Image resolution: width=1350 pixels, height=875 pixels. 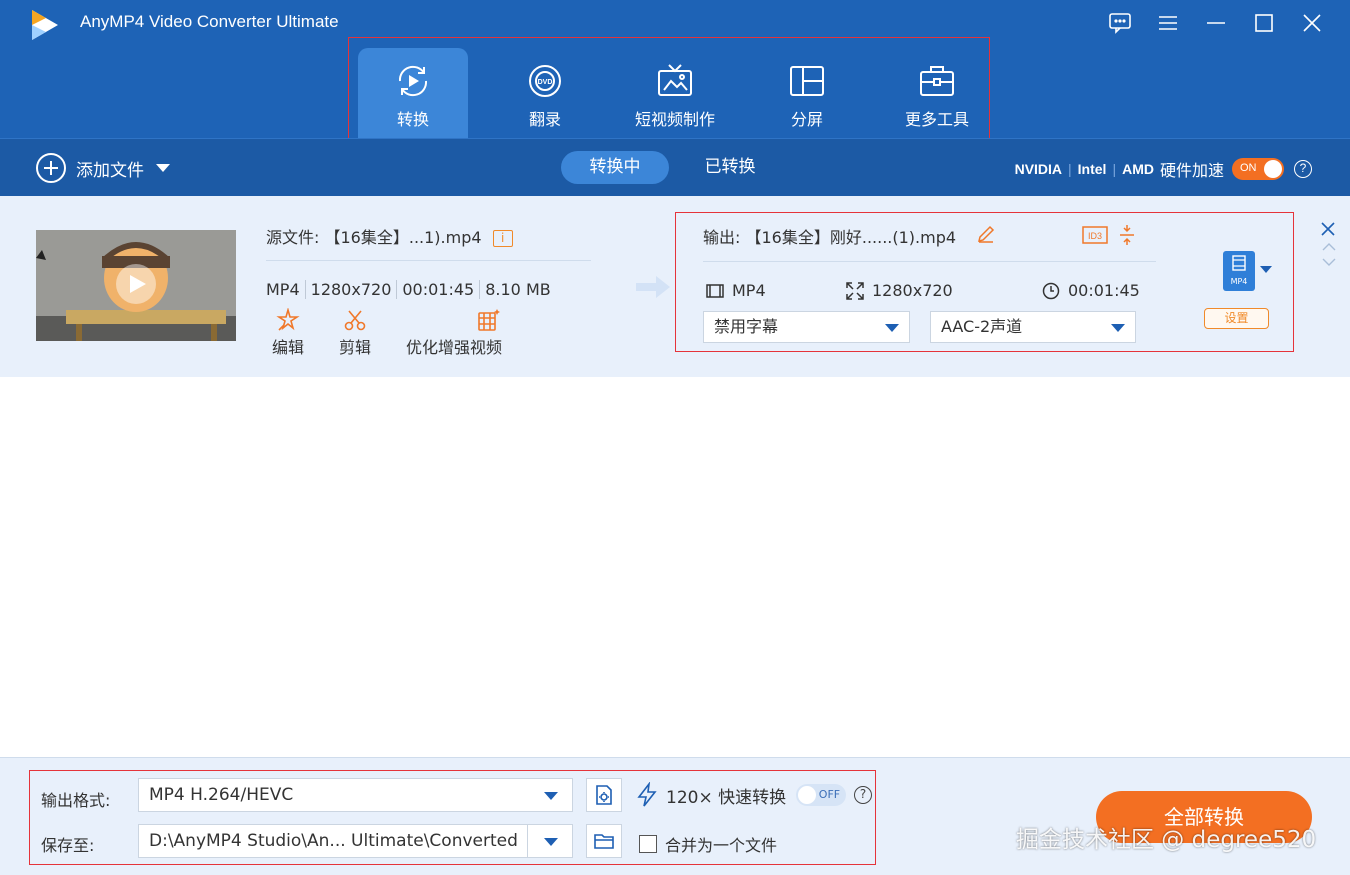 I want to click on svg-text: ID3, so click(x=1095, y=236).